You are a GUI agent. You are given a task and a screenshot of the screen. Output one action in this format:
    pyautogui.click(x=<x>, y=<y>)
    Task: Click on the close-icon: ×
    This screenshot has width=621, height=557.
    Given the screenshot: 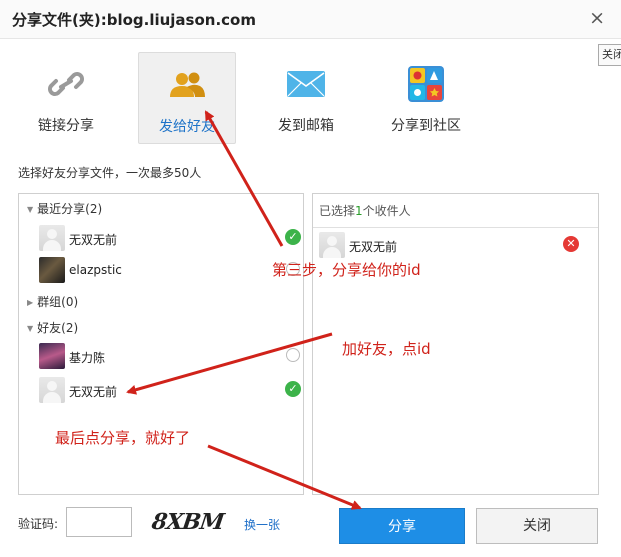 What is the action you would take?
    pyautogui.click(x=597, y=18)
    